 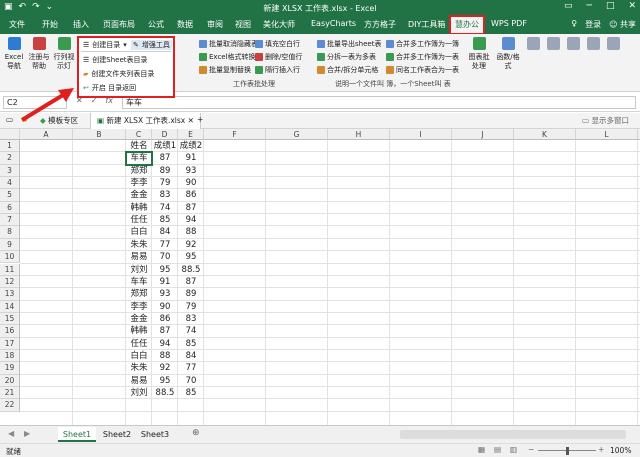 I want to click on register-help-button: 注册与 帮助, so click(x=39, y=54).